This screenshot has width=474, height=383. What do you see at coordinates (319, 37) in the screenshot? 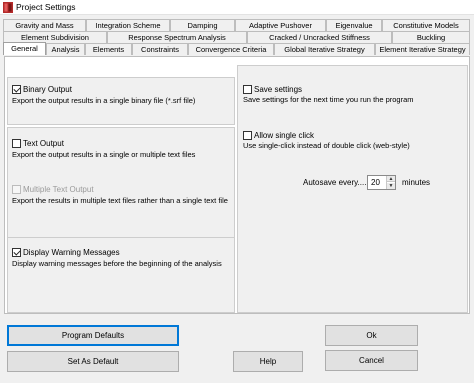
I see `tab-cracked-uncracked-stiffness: Cracked / Uncracked Stiffness` at bounding box center [319, 37].